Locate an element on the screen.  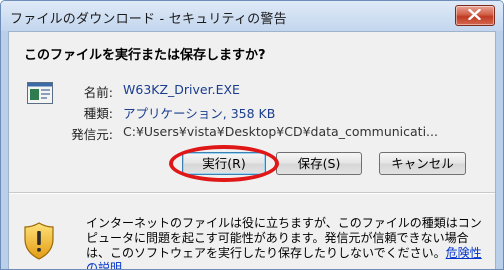
title-bar: ファイルのダウンロード - セキュリティの警告 is located at coordinates (252, 16).